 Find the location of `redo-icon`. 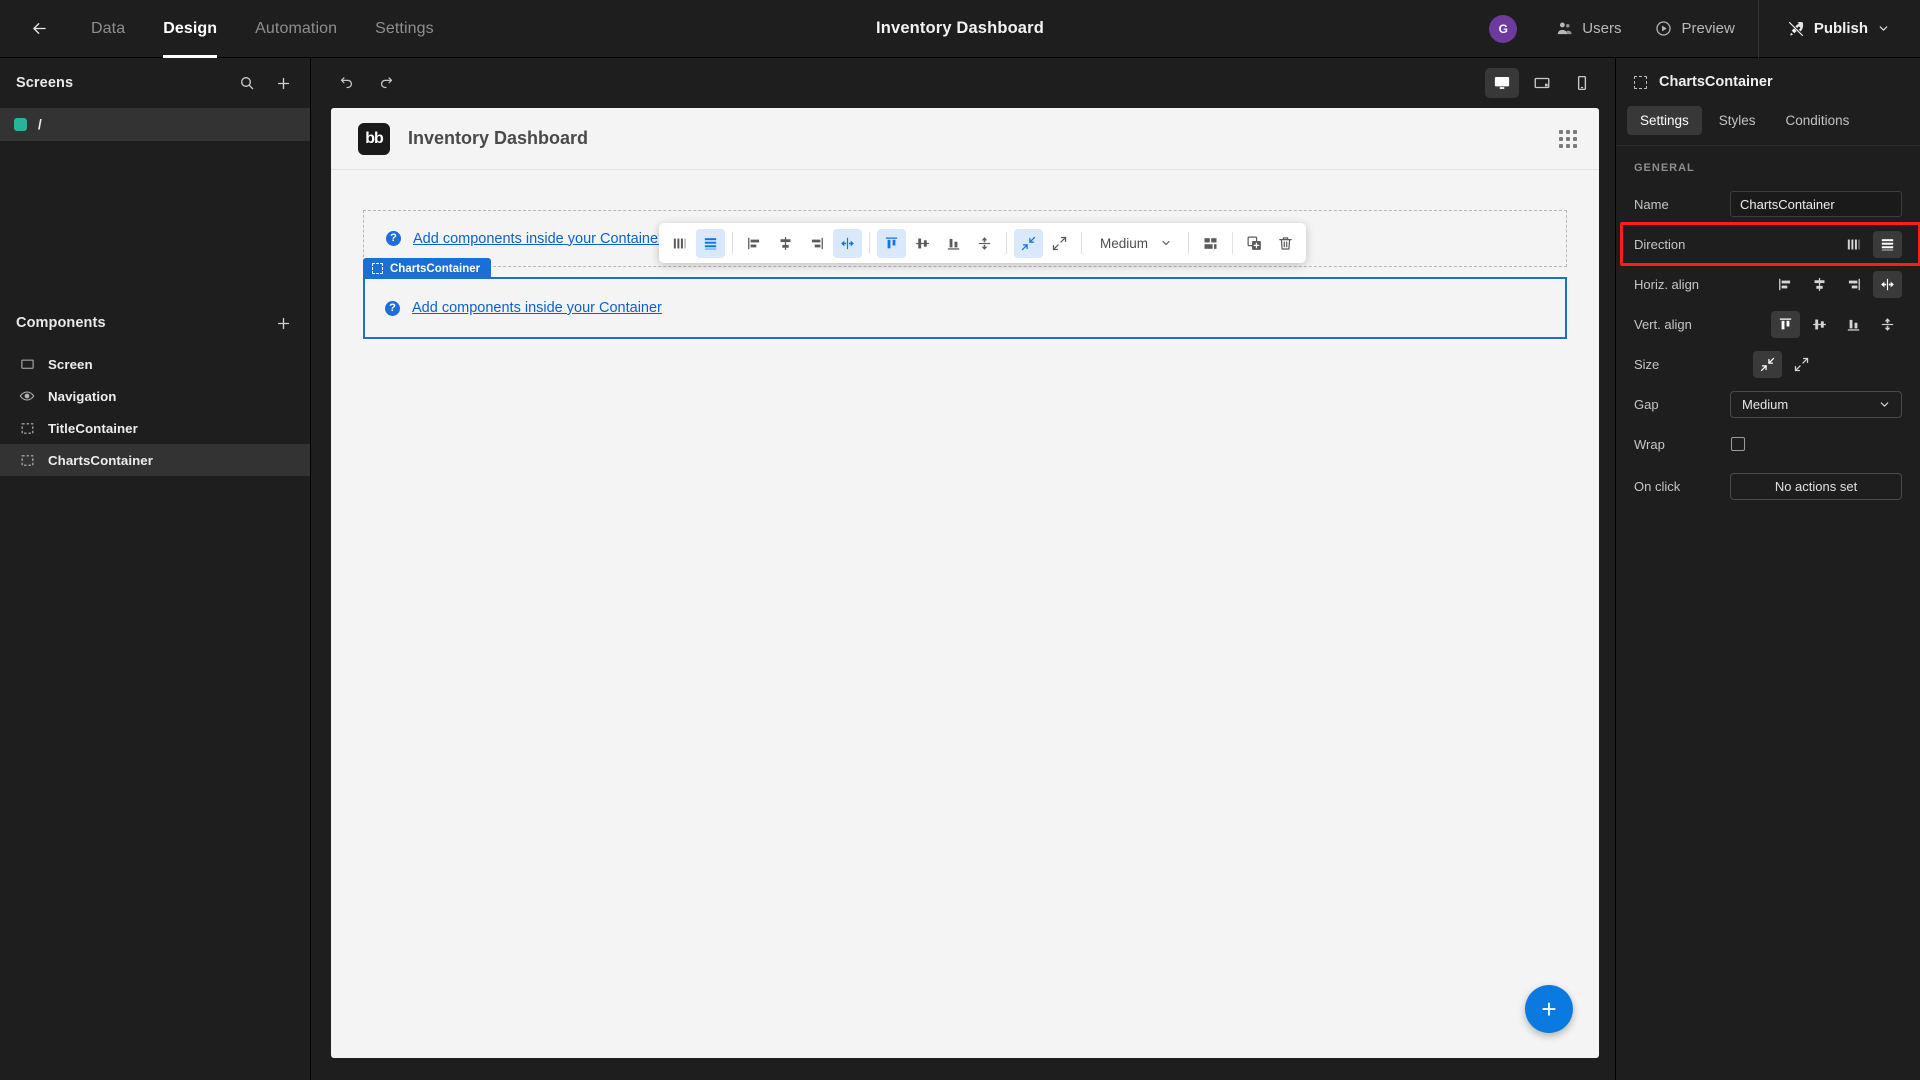

redo-icon is located at coordinates (387, 83).